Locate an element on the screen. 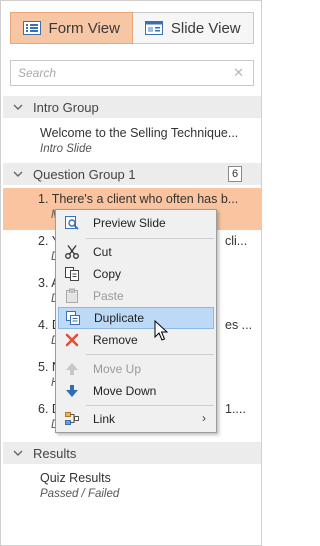 The image size is (320, 546). menu-item-label: Move Down is located at coordinates (125, 391).